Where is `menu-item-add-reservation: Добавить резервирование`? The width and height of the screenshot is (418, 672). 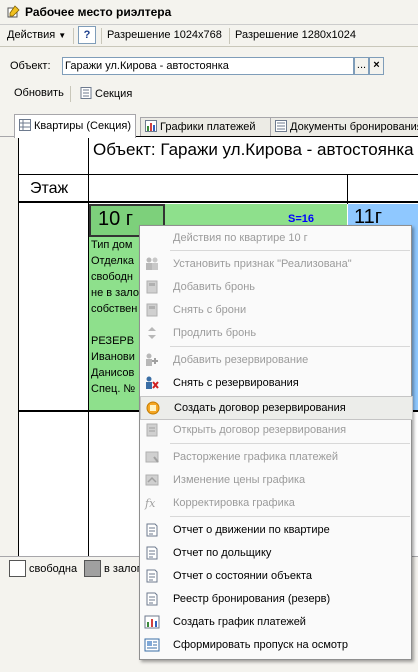 menu-item-add-reservation: Добавить резервирование is located at coordinates (275, 360).